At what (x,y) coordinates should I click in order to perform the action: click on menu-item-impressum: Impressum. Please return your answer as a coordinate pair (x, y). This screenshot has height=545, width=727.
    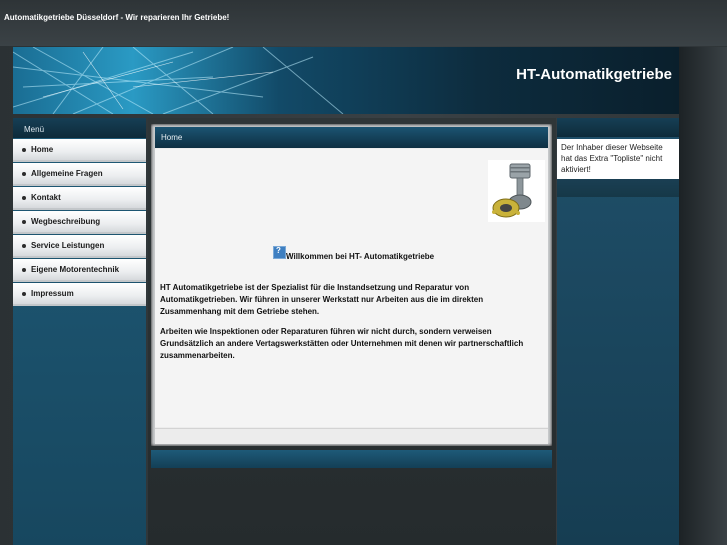
    Looking at the image, I should click on (79, 294).